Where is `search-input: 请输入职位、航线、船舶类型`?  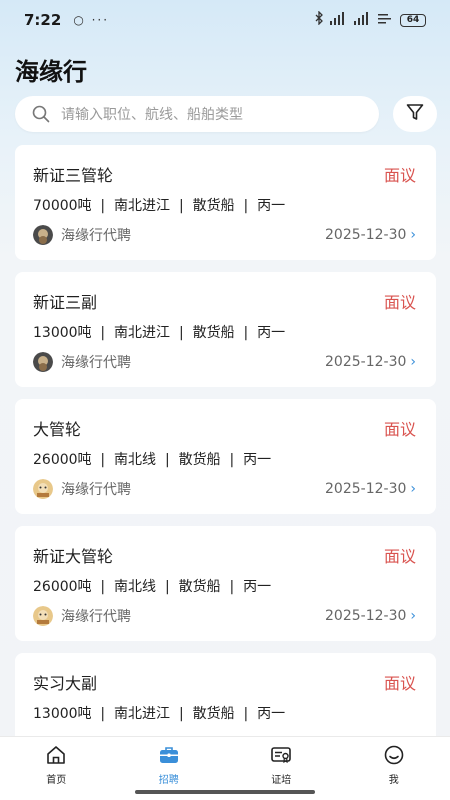
search-input: 请输入职位、航线、船舶类型 is located at coordinates (197, 114).